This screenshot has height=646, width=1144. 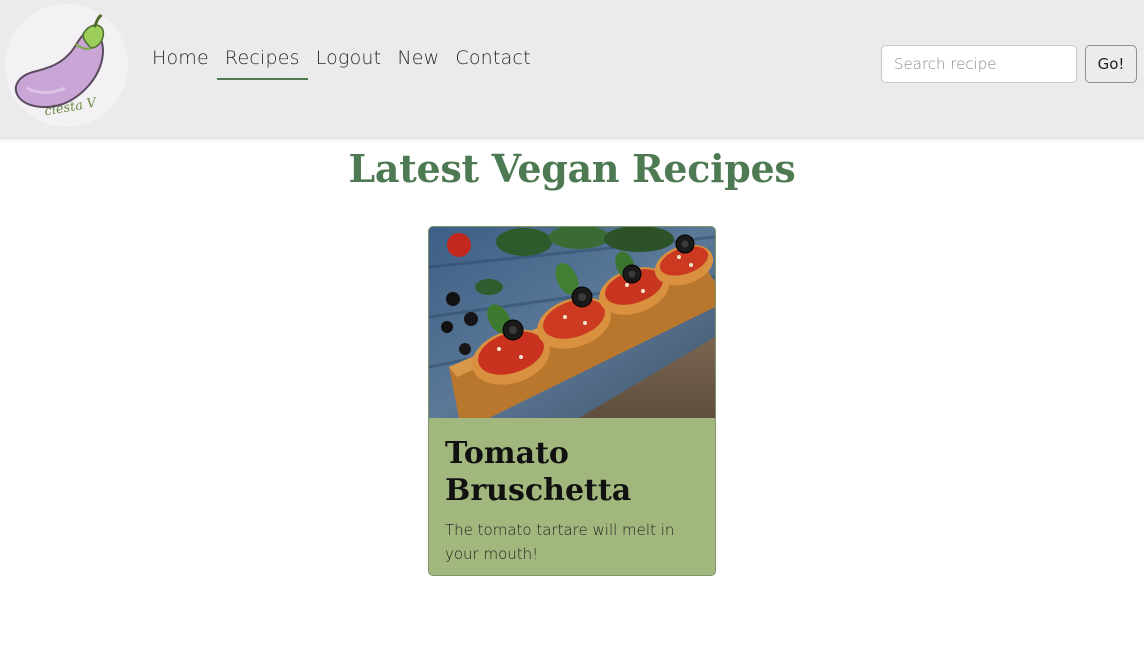 I want to click on bruschetta-photo, so click(x=572, y=322).